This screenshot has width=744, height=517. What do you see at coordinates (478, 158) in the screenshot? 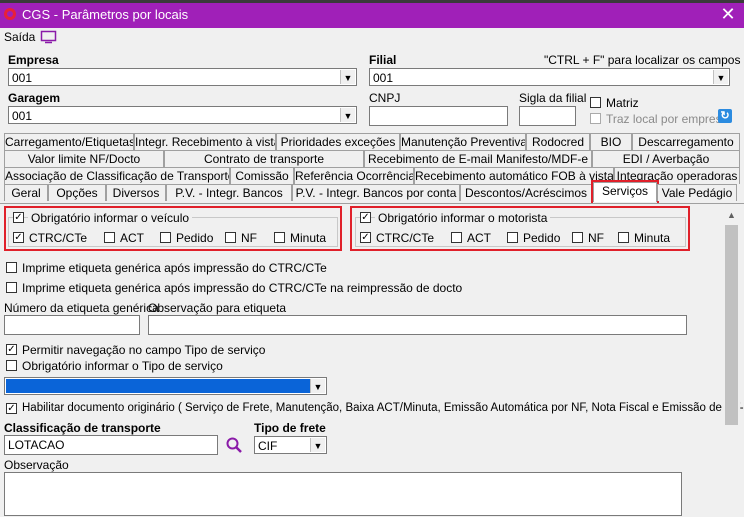
I see `tab-recebimento-de-e-mail-manifesto-mdf-e: Recebimento de E-mail Manifesto/MDF-e` at bounding box center [478, 158].